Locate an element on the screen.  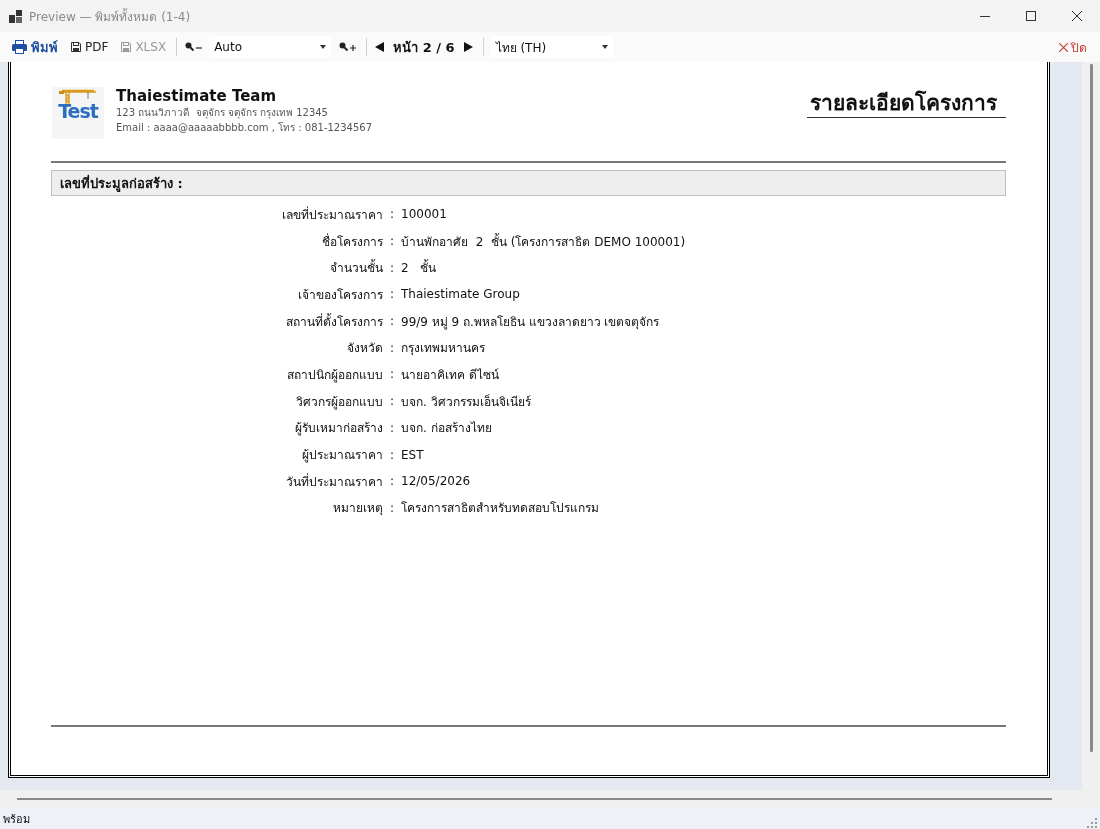
field-value: Thaiestimate Group is located at coordinates (460, 294).